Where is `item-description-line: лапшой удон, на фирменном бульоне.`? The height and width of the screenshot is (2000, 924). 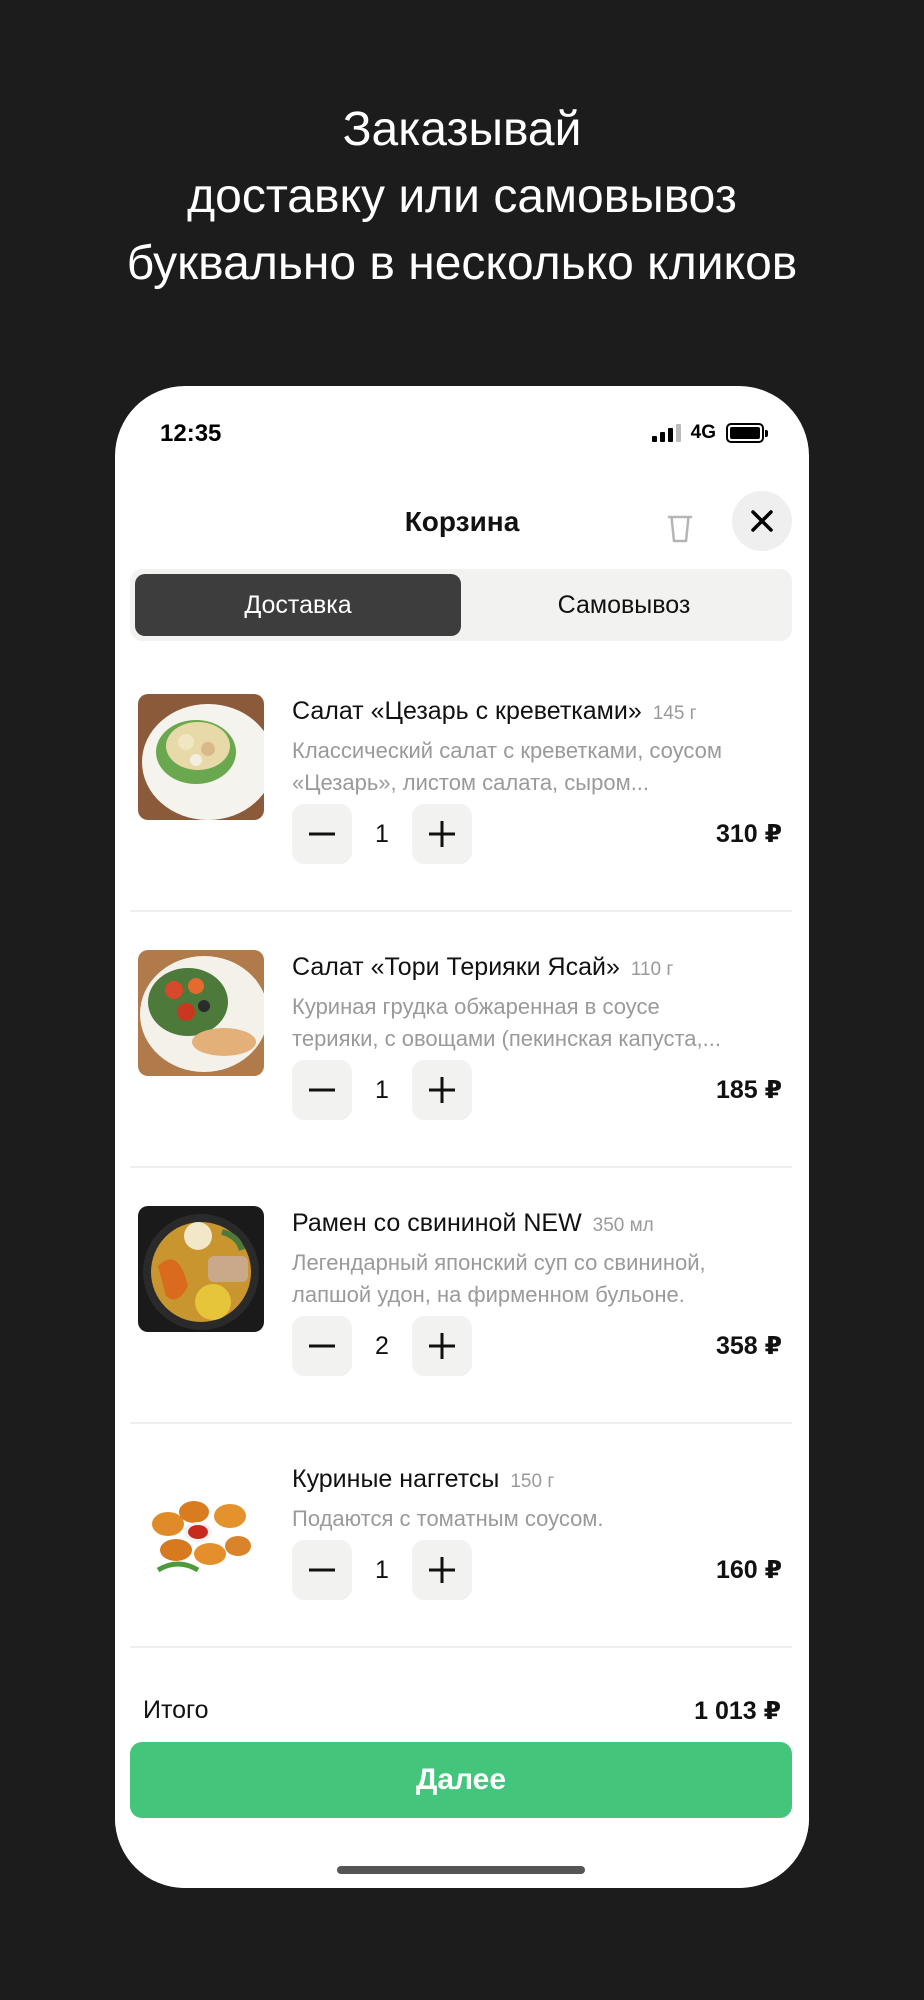
item-description-line: лапшой удон, на фирменном бульоне. is located at coordinates (488, 1294).